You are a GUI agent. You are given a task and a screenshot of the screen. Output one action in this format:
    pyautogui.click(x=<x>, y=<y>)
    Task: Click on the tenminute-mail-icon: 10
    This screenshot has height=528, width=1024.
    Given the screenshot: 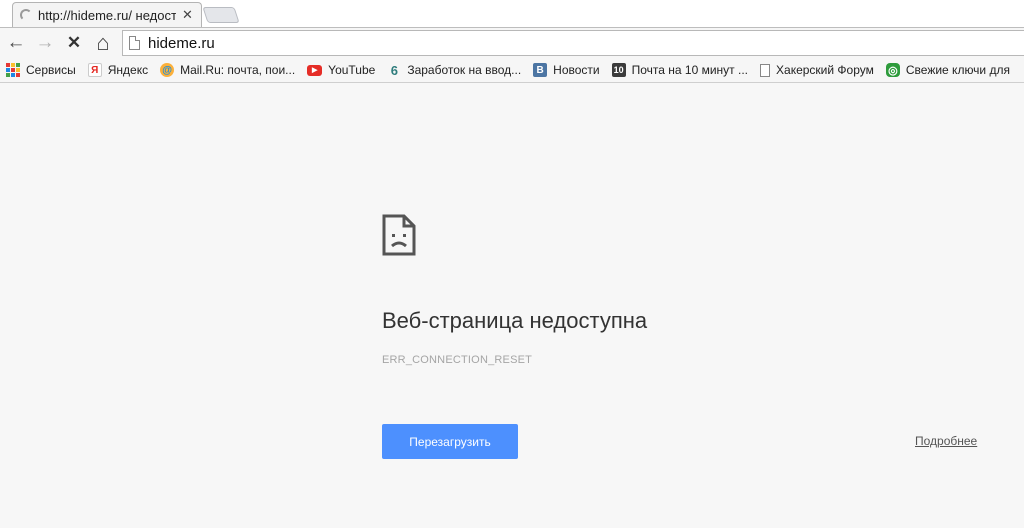 What is the action you would take?
    pyautogui.click(x=618, y=70)
    